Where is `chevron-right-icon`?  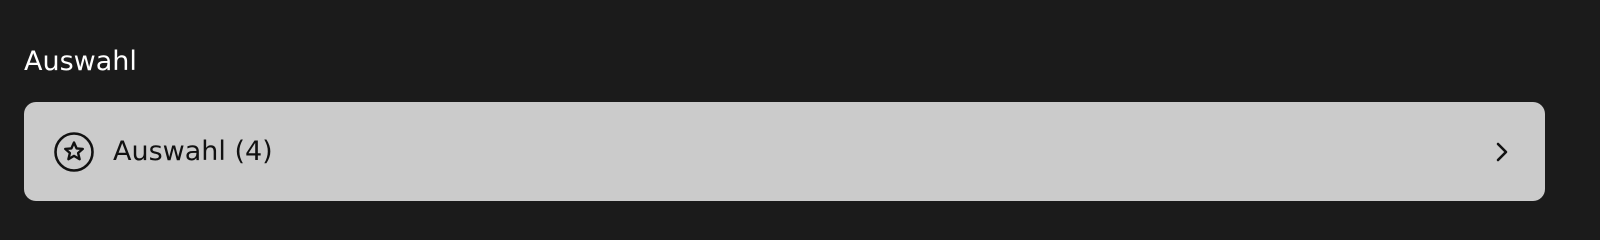
chevron-right-icon is located at coordinates (1502, 152).